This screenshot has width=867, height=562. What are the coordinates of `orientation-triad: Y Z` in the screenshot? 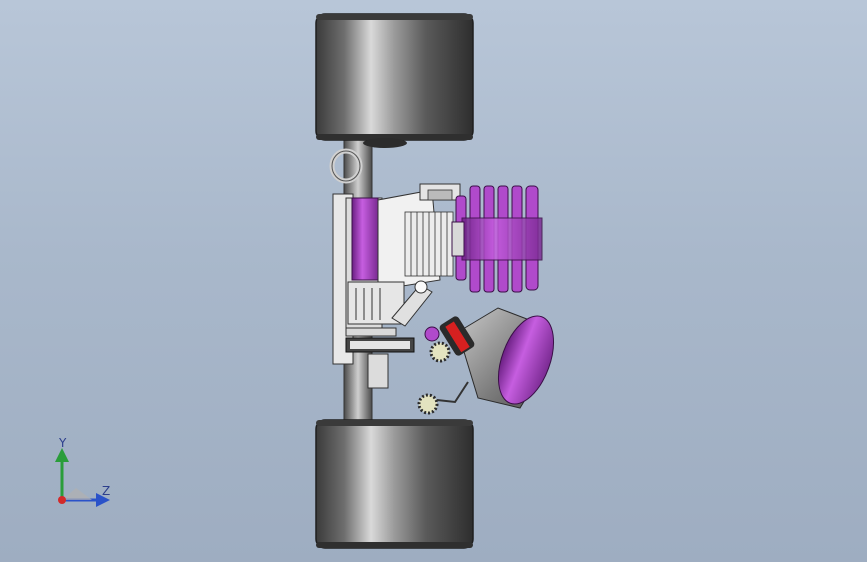 It's located at (85, 476).